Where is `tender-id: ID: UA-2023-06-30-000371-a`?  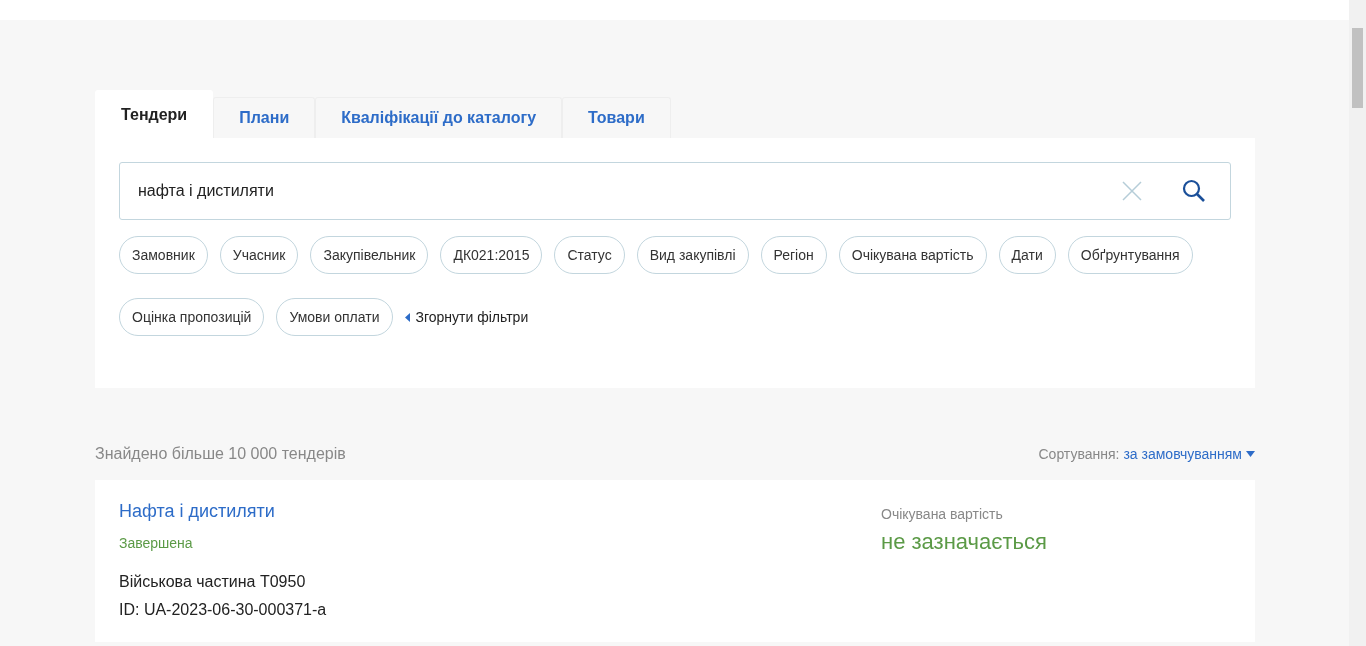
tender-id: ID: UA-2023-06-30-000371-a is located at coordinates (223, 610).